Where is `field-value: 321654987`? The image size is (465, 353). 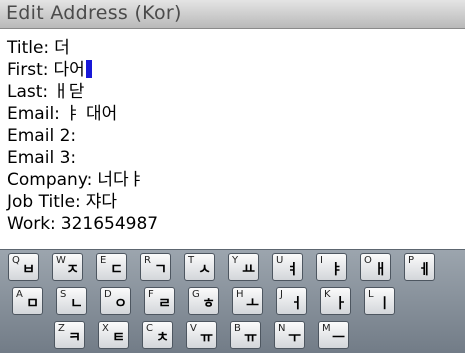 field-value: 321654987 is located at coordinates (109, 224).